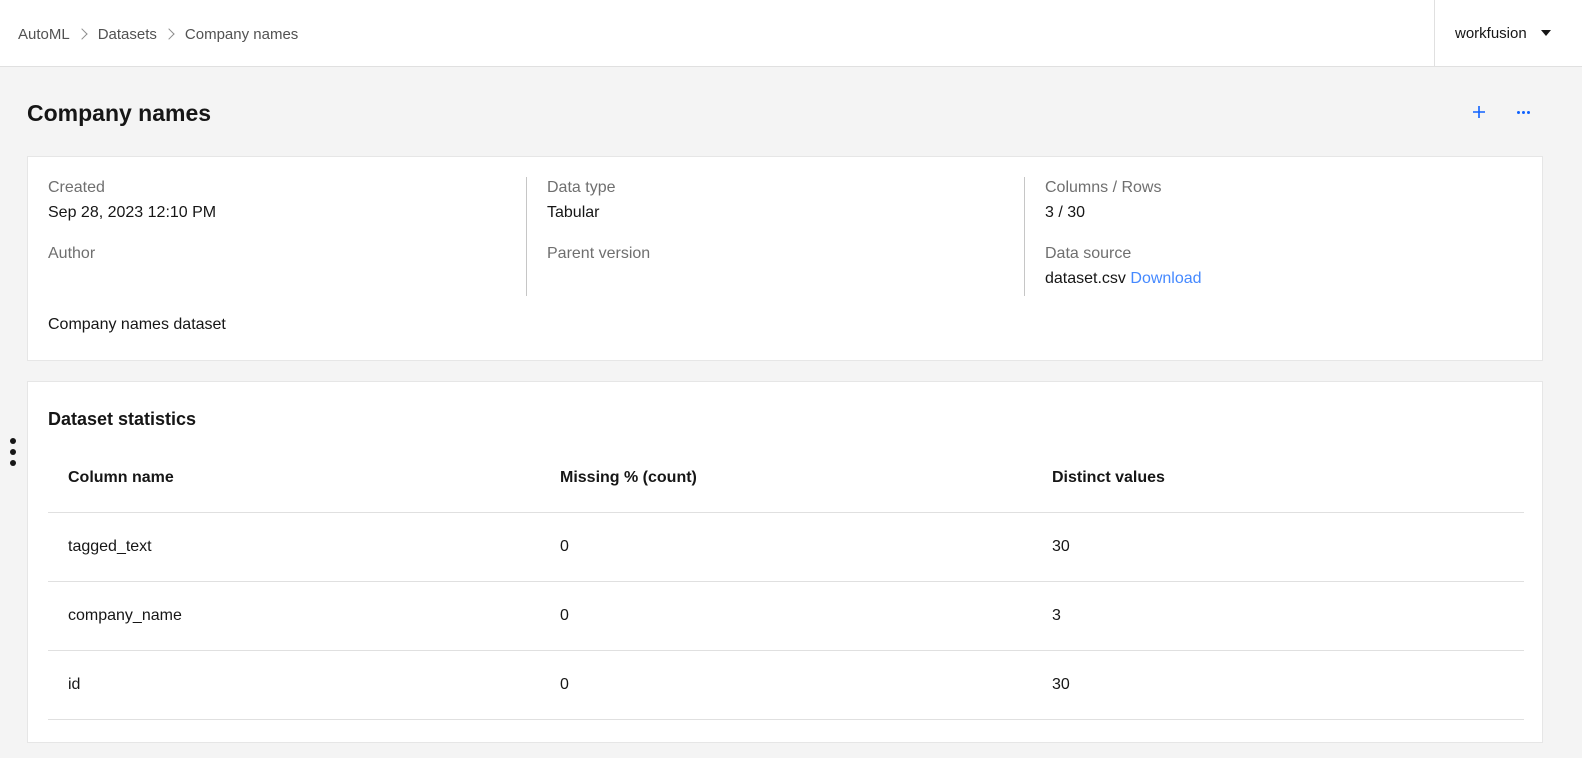 The height and width of the screenshot is (758, 1582). What do you see at coordinates (786, 616) in the screenshot?
I see `table-row: company_name 0 3` at bounding box center [786, 616].